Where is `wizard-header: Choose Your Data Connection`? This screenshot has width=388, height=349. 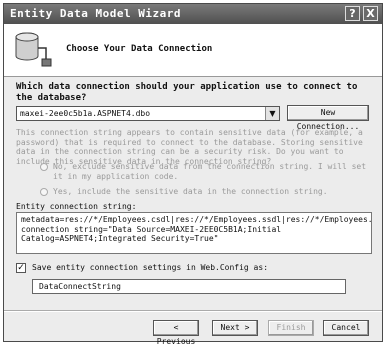 wizard-header: Choose Your Data Connection is located at coordinates (193, 50).